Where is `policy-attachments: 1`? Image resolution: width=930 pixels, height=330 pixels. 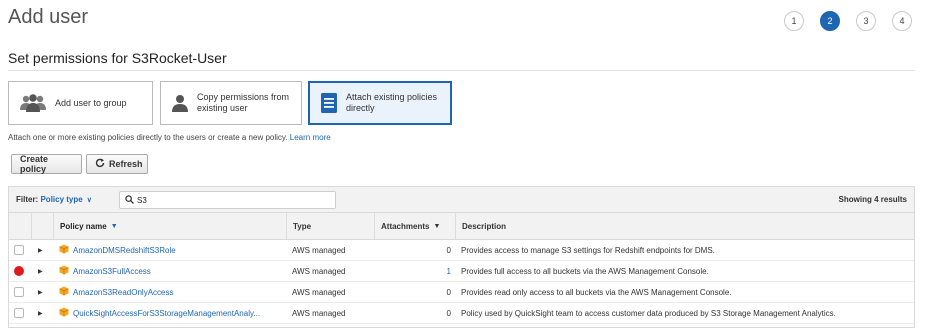
policy-attachments: 1 is located at coordinates (448, 271).